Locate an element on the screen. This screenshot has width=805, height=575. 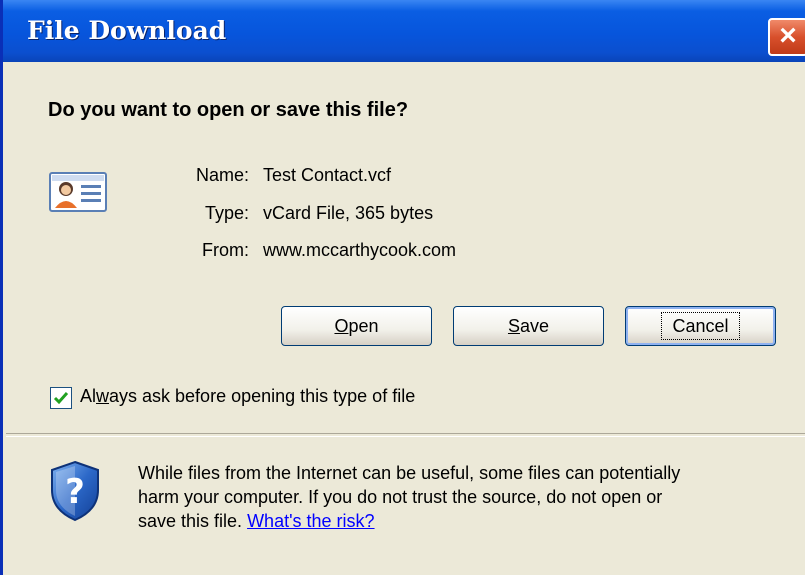
save-button-label: Save is located at coordinates (528, 326).